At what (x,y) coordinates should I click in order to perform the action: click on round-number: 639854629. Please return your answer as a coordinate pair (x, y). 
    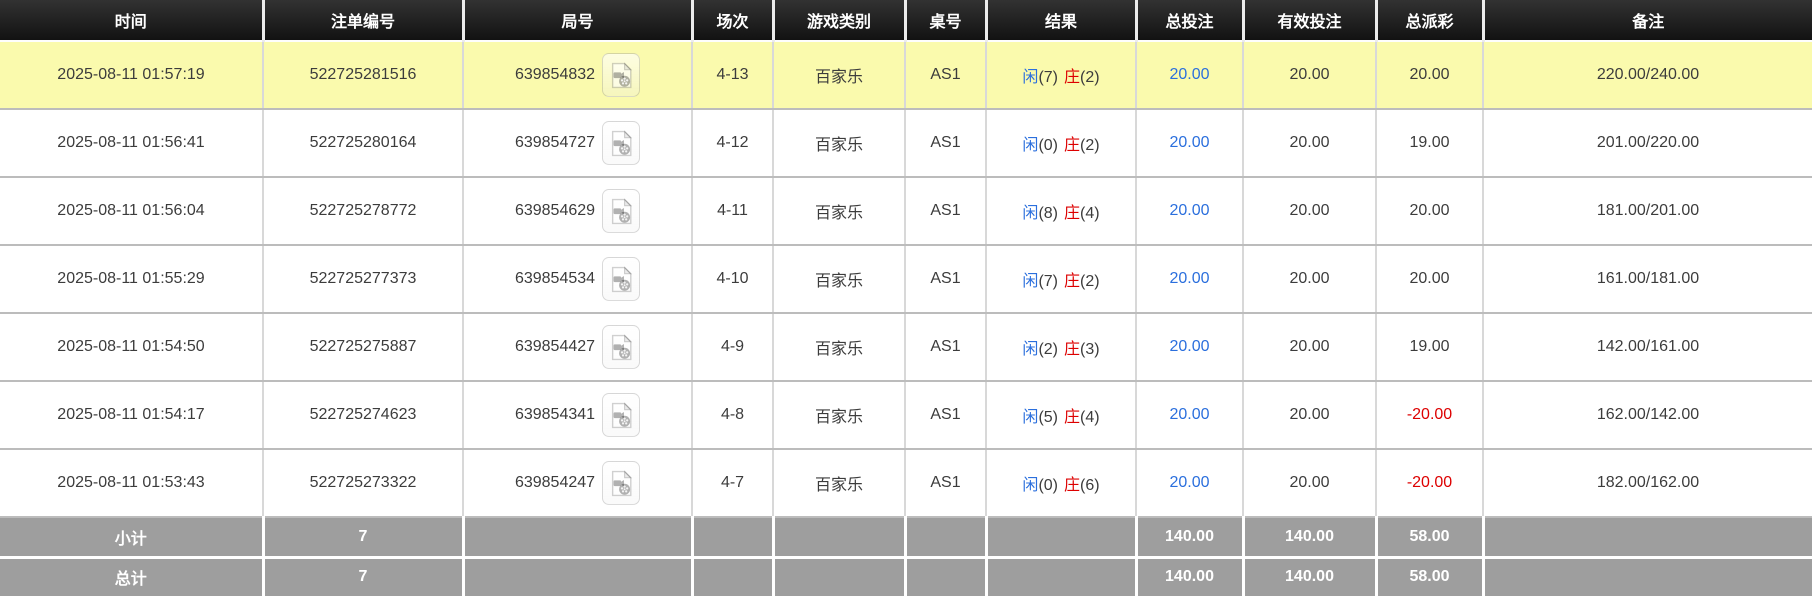
    Looking at the image, I should click on (555, 210).